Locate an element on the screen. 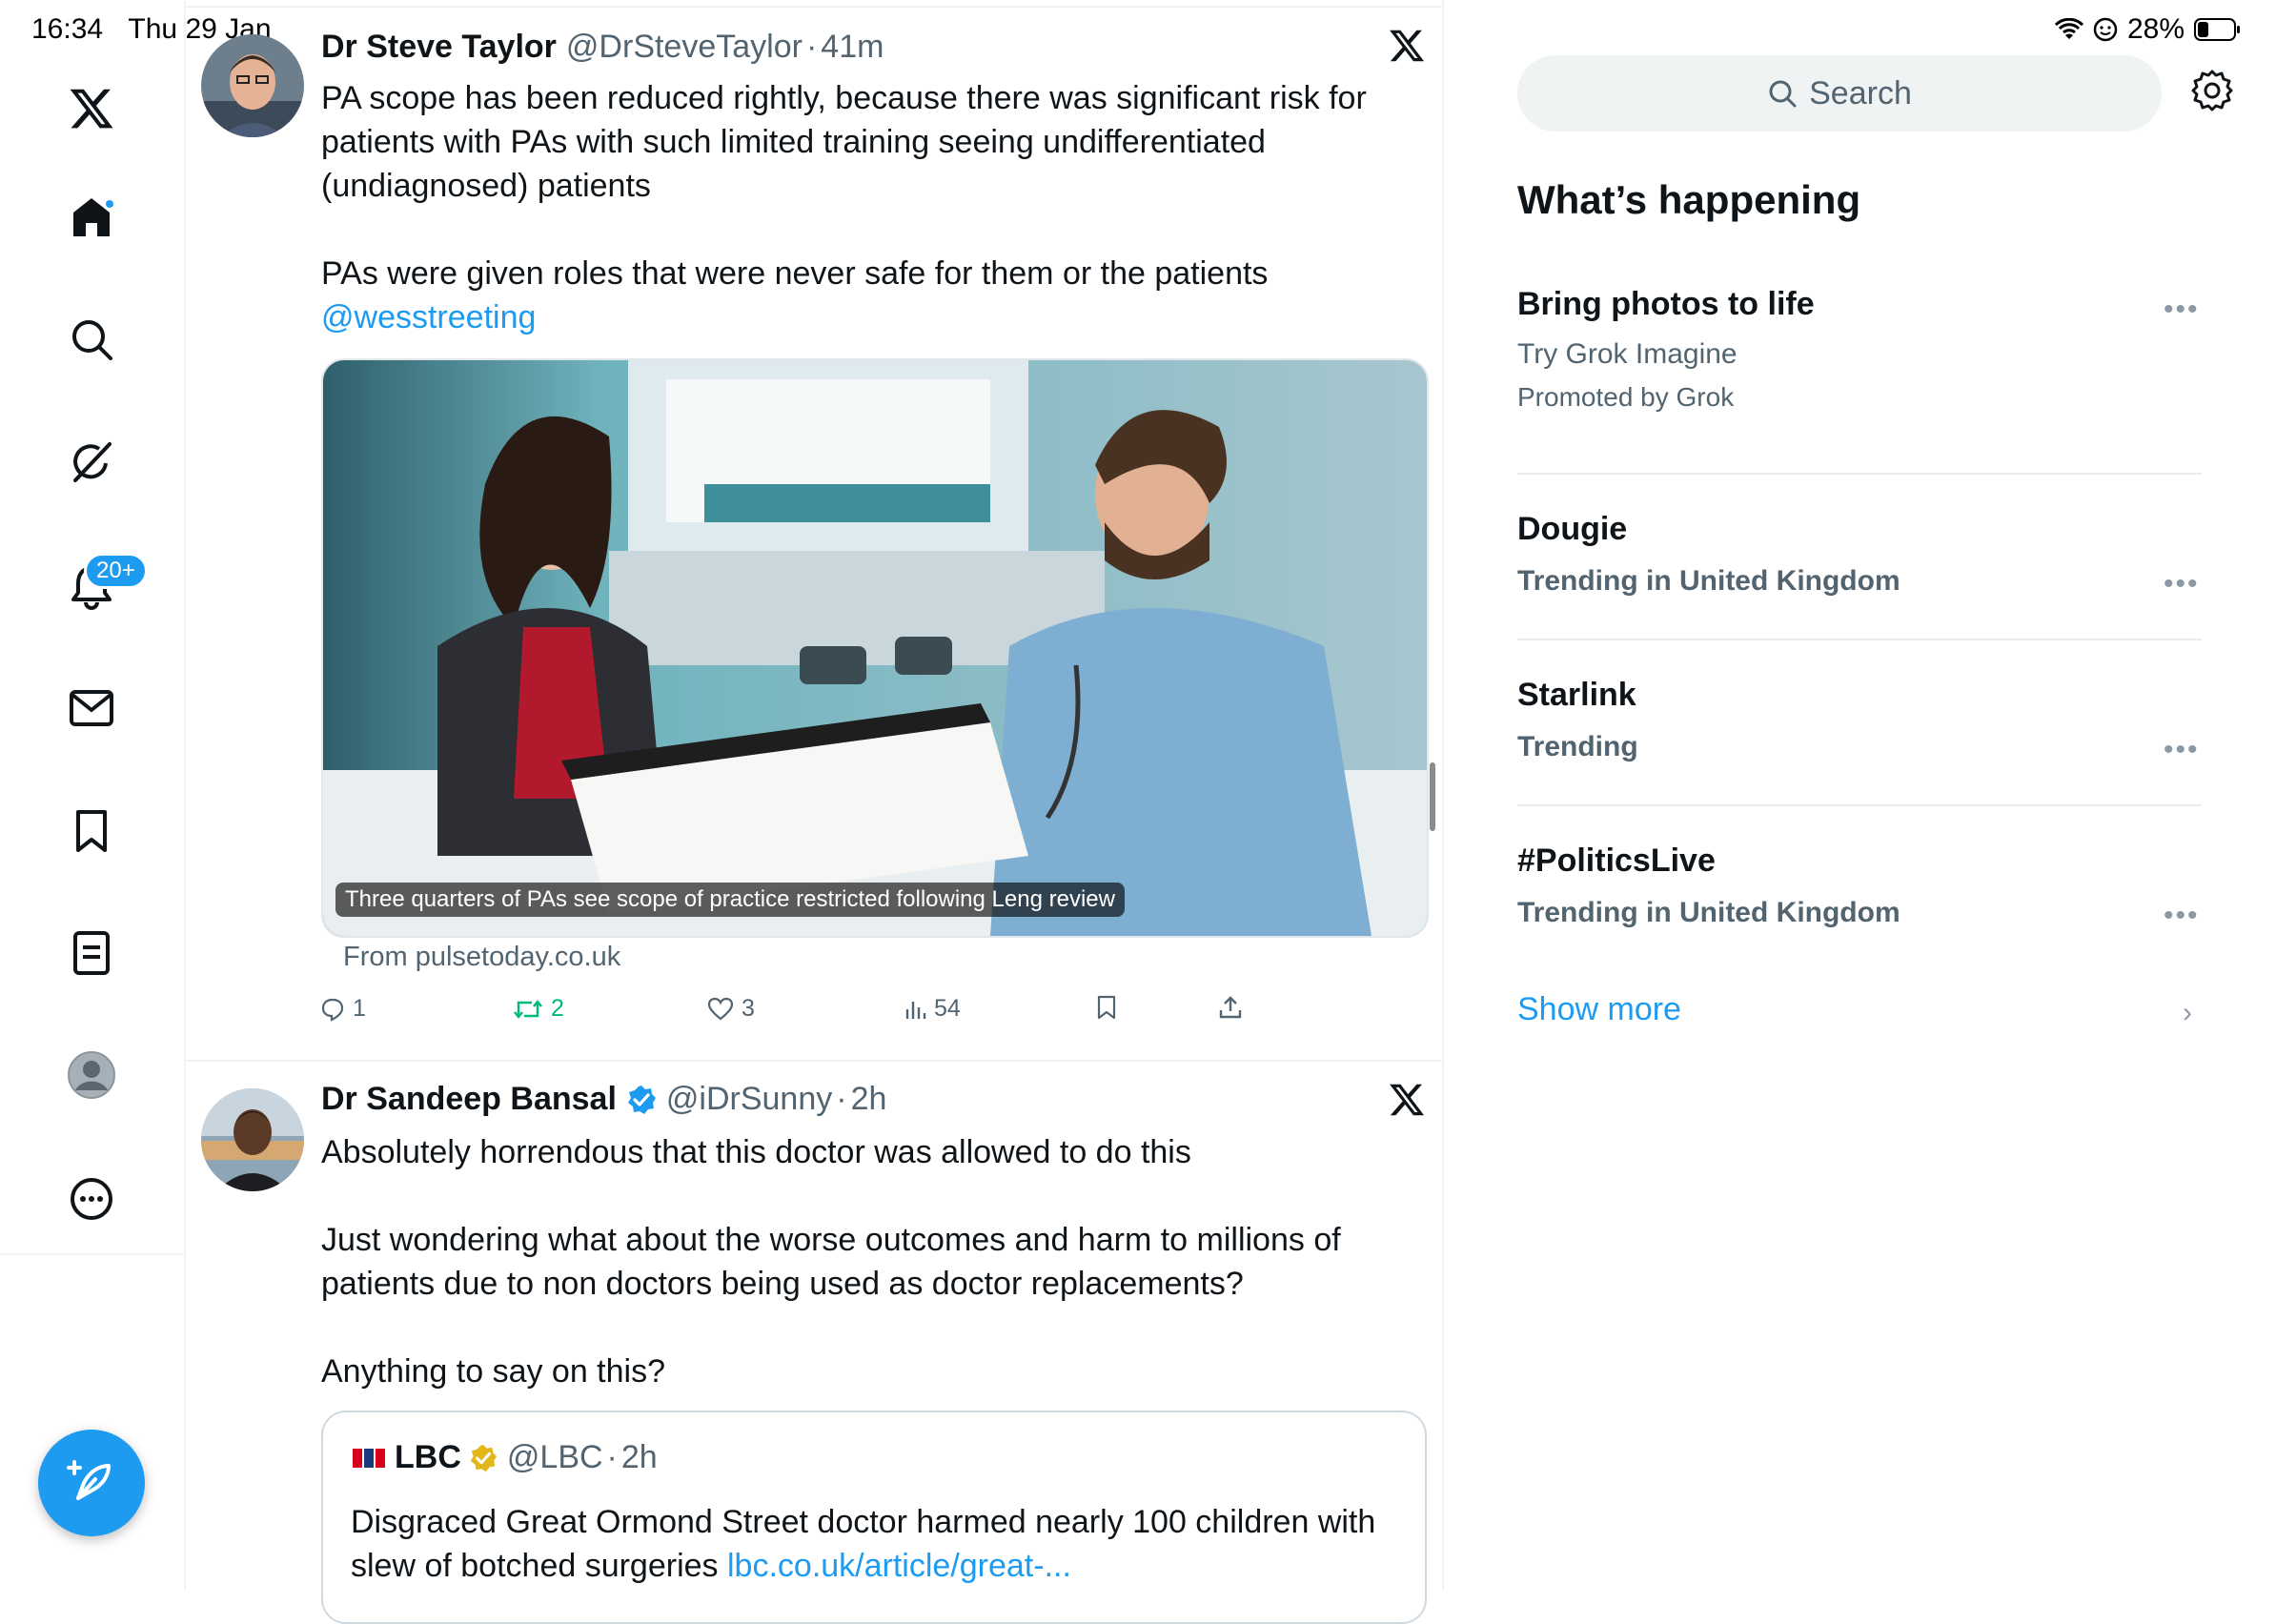 This screenshot has height=1624, width=2276. share-button is located at coordinates (1231, 1007).